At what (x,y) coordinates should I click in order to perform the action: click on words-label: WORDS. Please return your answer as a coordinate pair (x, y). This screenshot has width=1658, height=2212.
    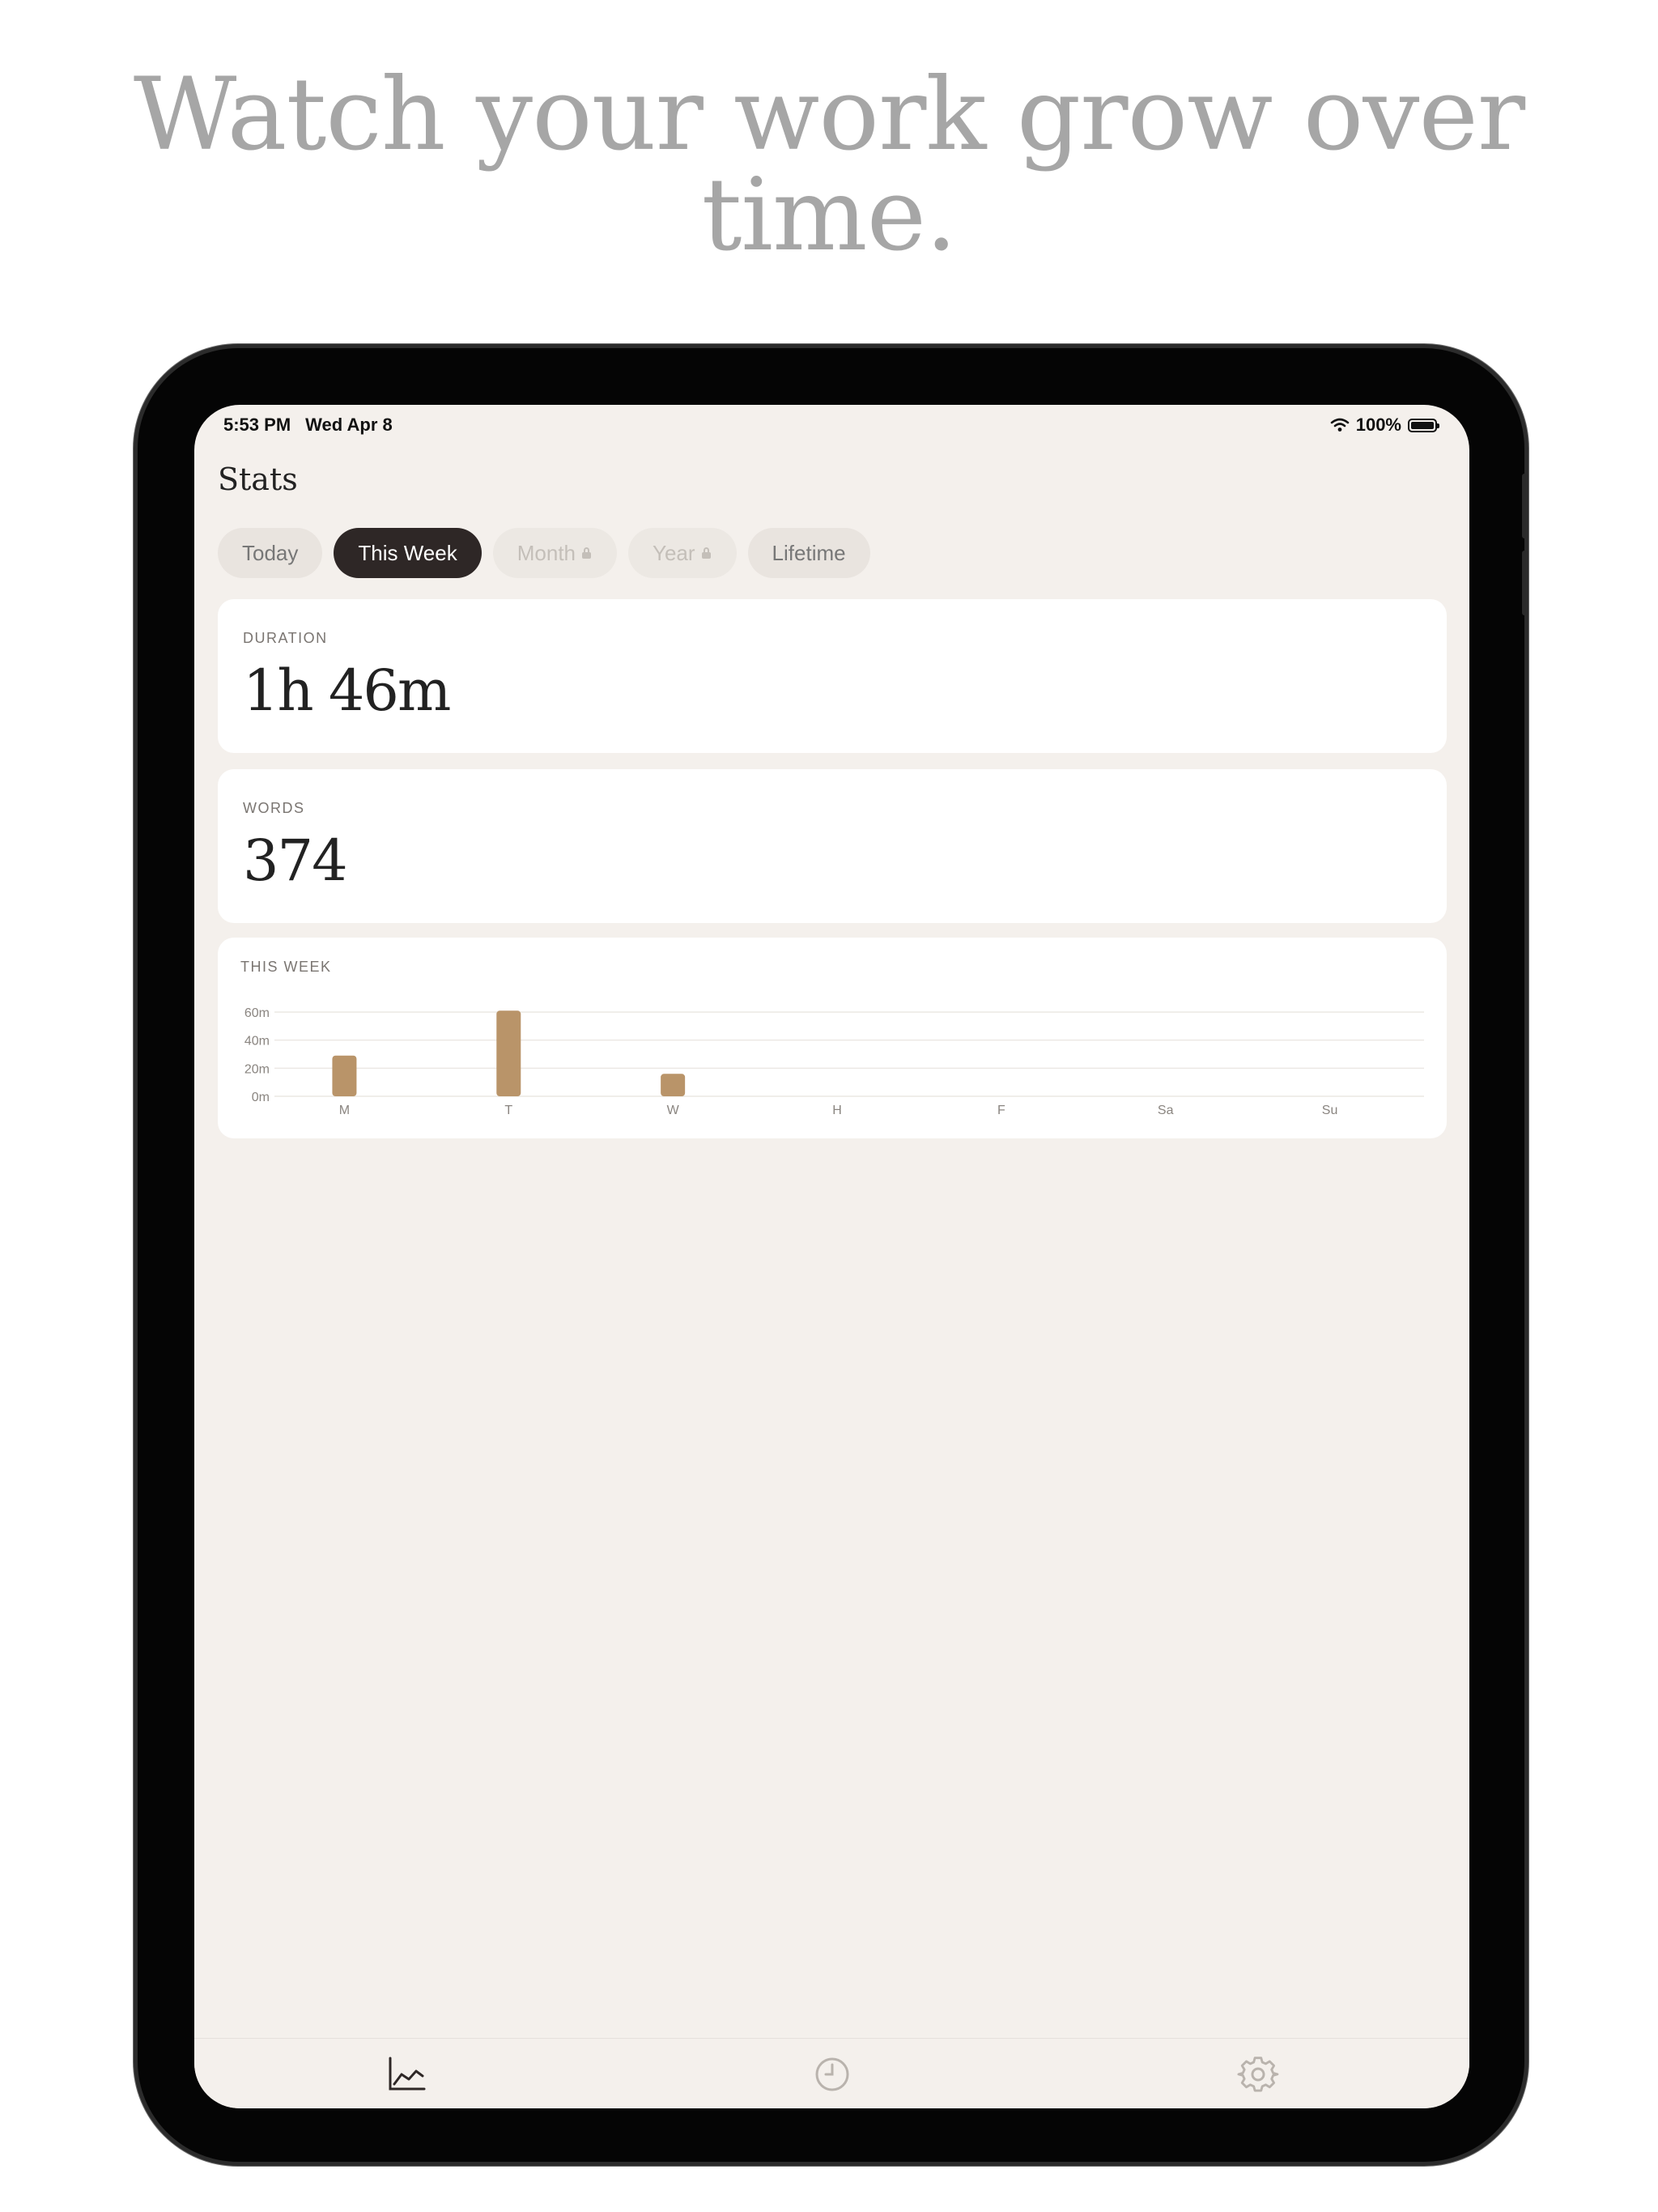
    Looking at the image, I should click on (274, 808).